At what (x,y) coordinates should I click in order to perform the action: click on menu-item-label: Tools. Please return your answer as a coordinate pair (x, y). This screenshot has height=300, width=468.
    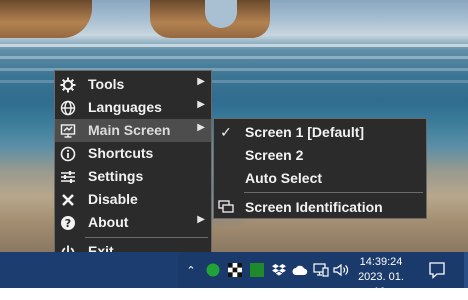
    Looking at the image, I should click on (106, 84).